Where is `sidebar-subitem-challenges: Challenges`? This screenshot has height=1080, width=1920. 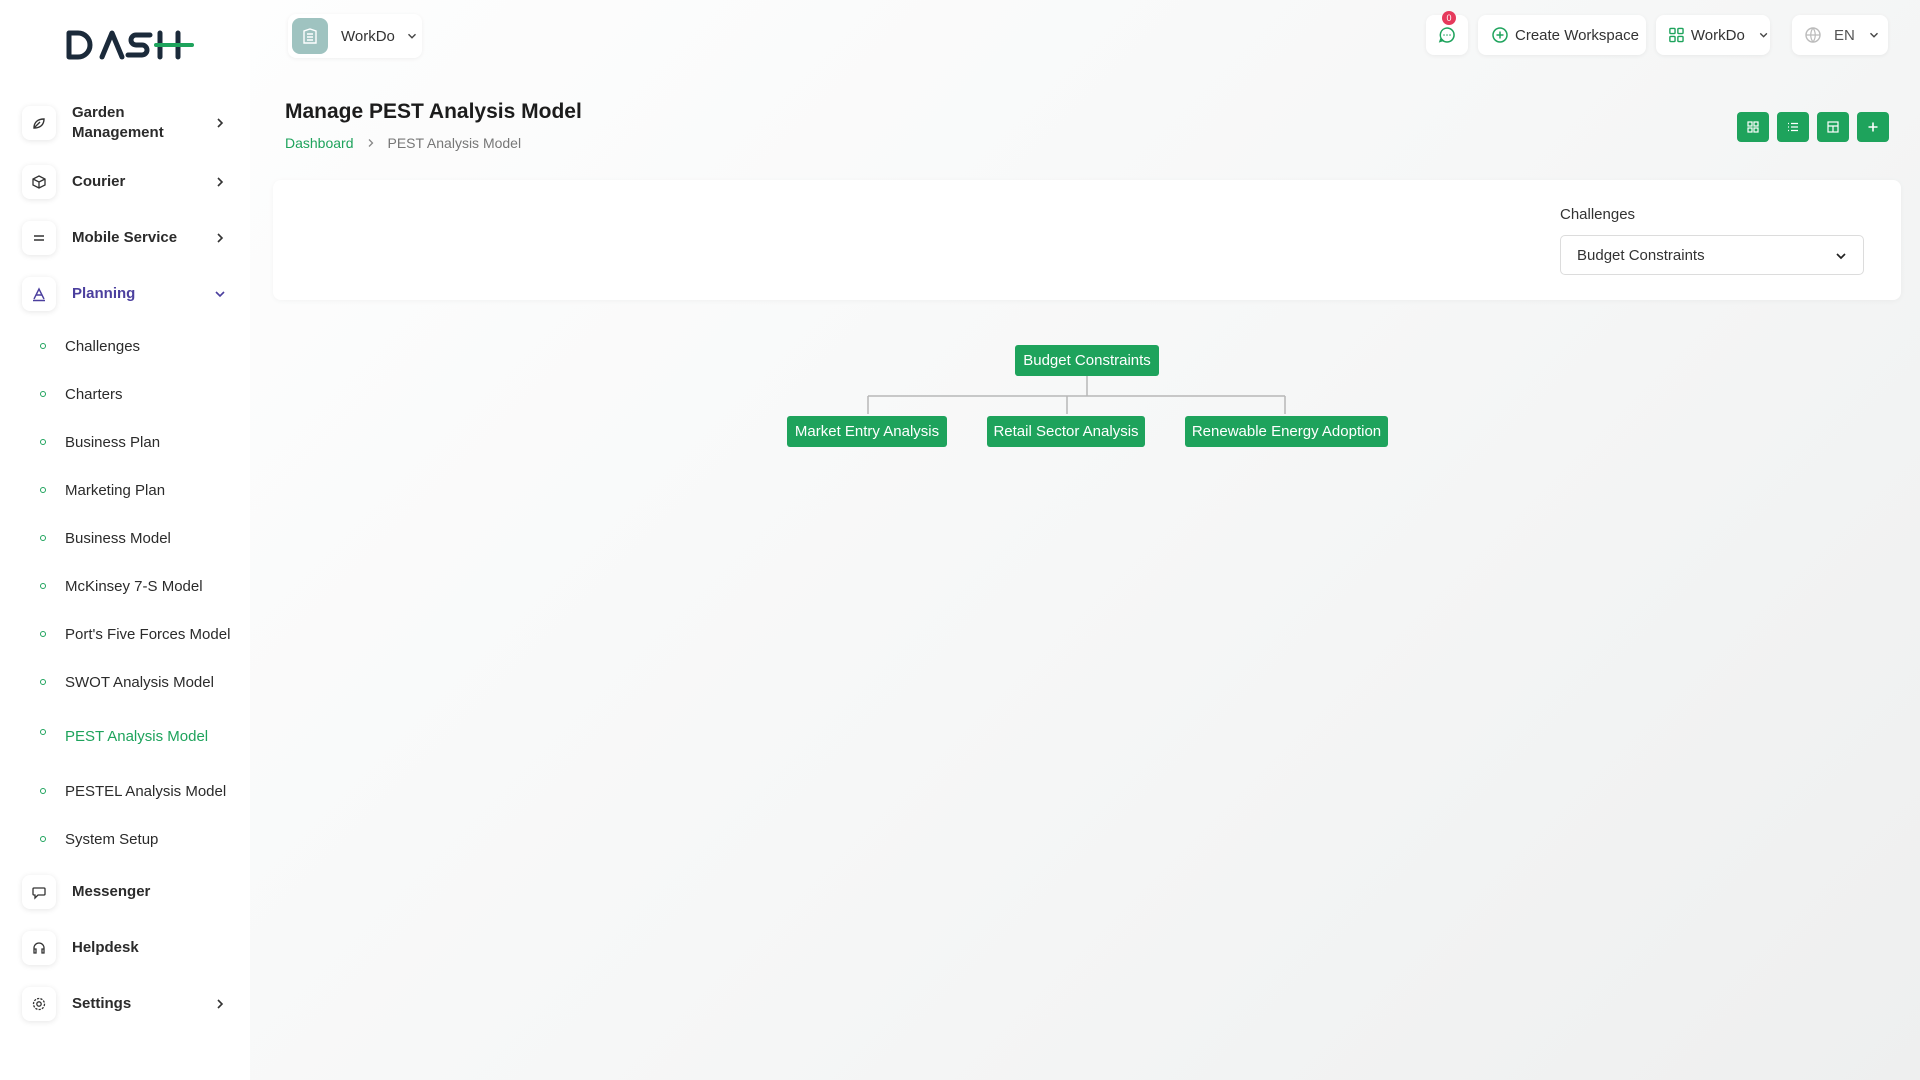 sidebar-subitem-challenges: Challenges is located at coordinates (90, 346).